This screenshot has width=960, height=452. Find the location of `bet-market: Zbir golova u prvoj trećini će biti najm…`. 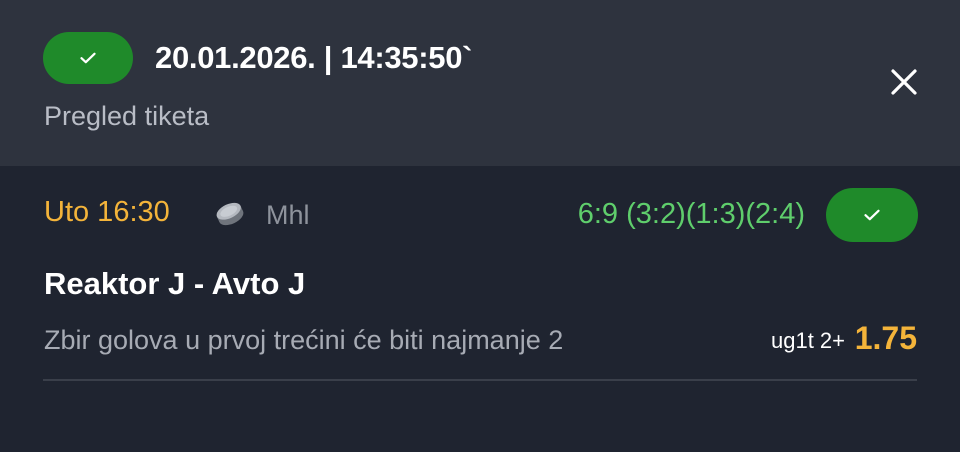

bet-market: Zbir golova u prvoj trećini će biti najm… is located at coordinates (304, 340).